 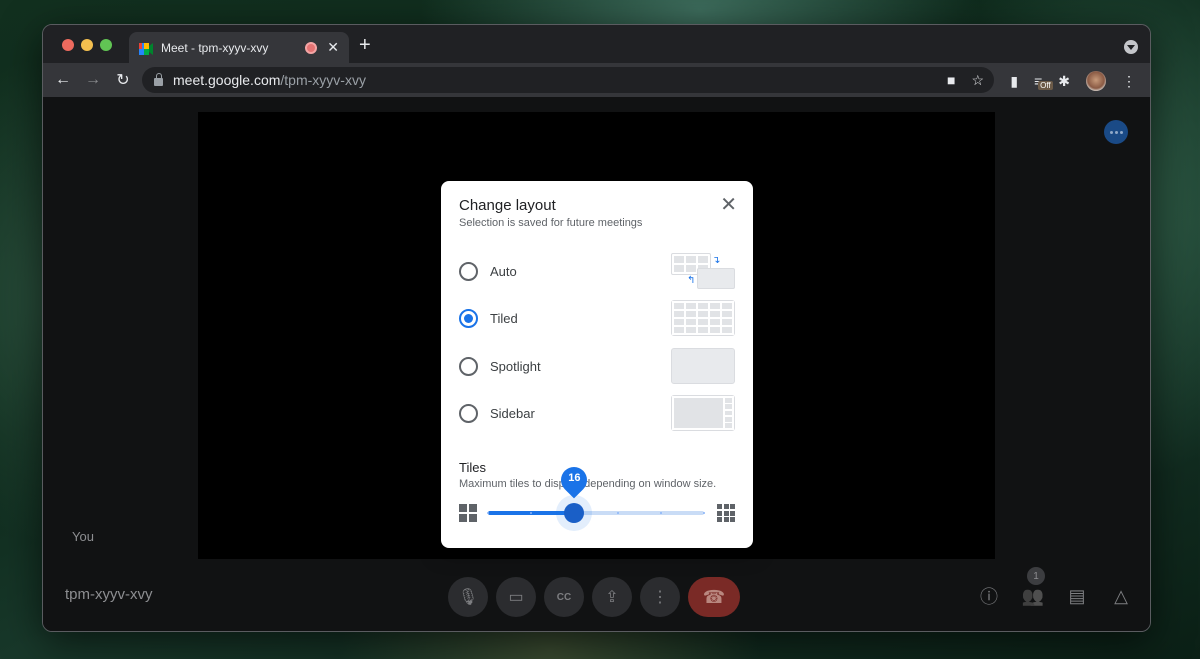 What do you see at coordinates (146, 48) in the screenshot?
I see `google-meet-icon` at bounding box center [146, 48].